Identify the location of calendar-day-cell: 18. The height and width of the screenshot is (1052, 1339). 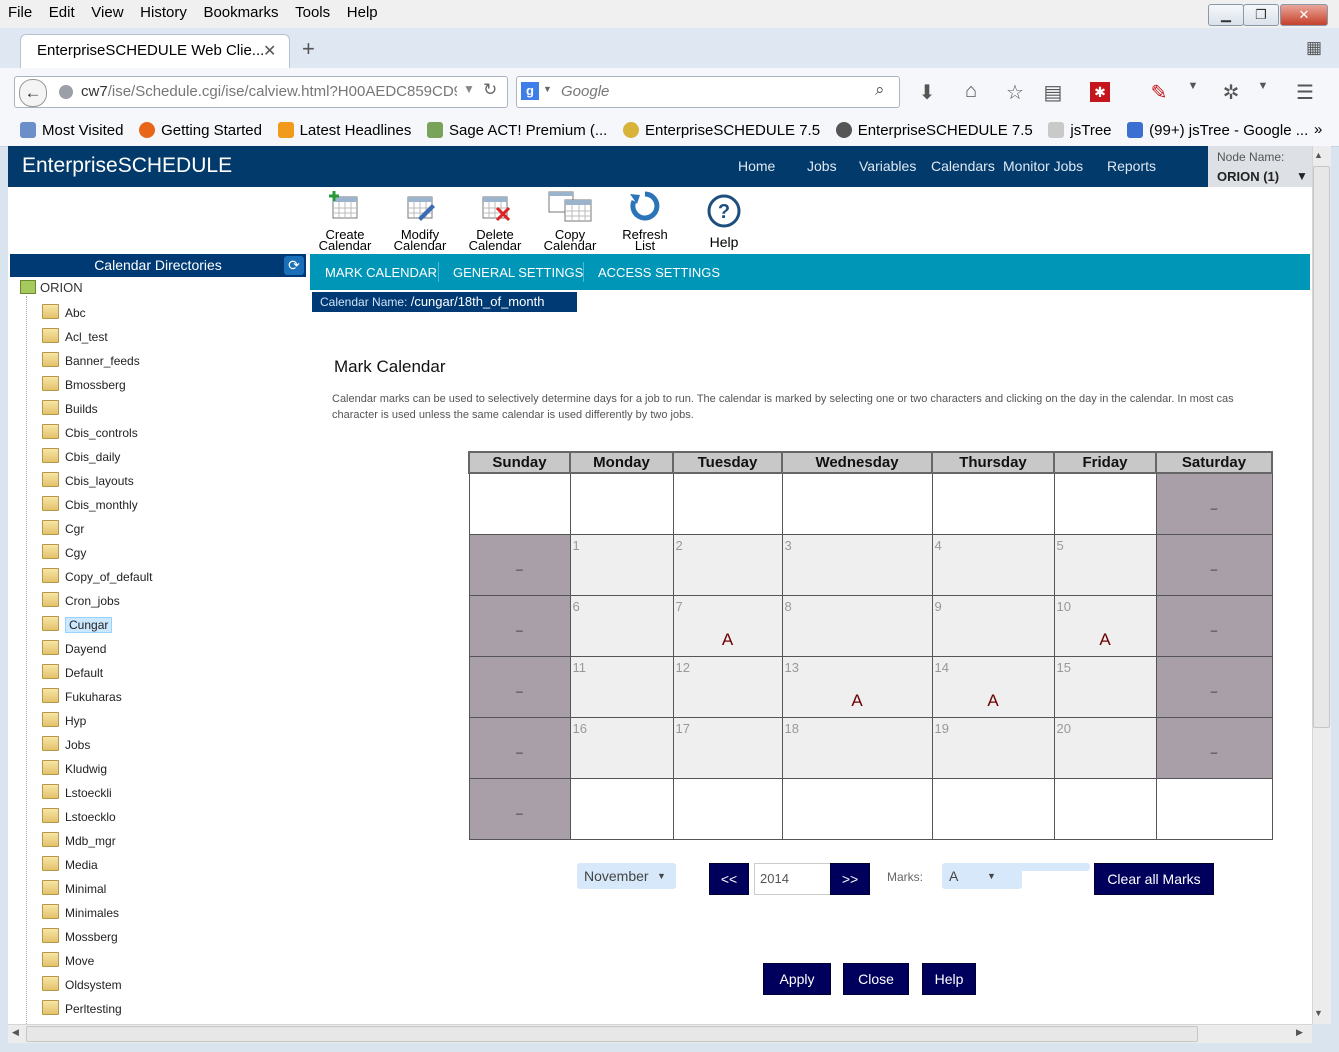
(857, 748).